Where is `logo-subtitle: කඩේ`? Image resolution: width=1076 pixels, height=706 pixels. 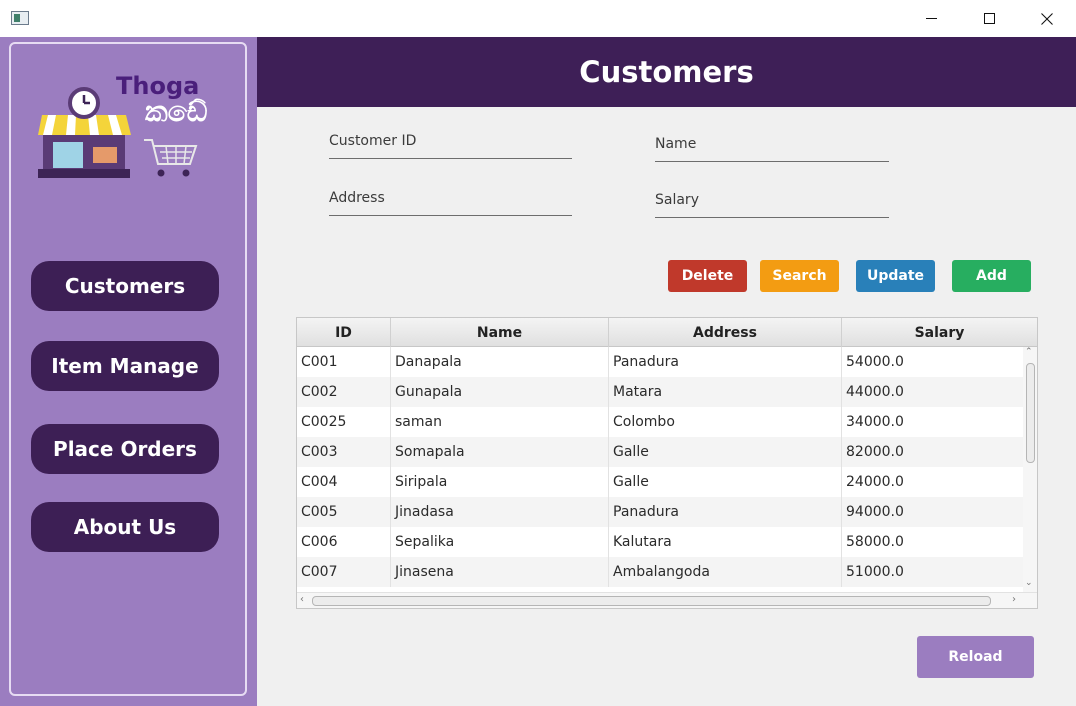 logo-subtitle: කඩේ is located at coordinates (176, 111).